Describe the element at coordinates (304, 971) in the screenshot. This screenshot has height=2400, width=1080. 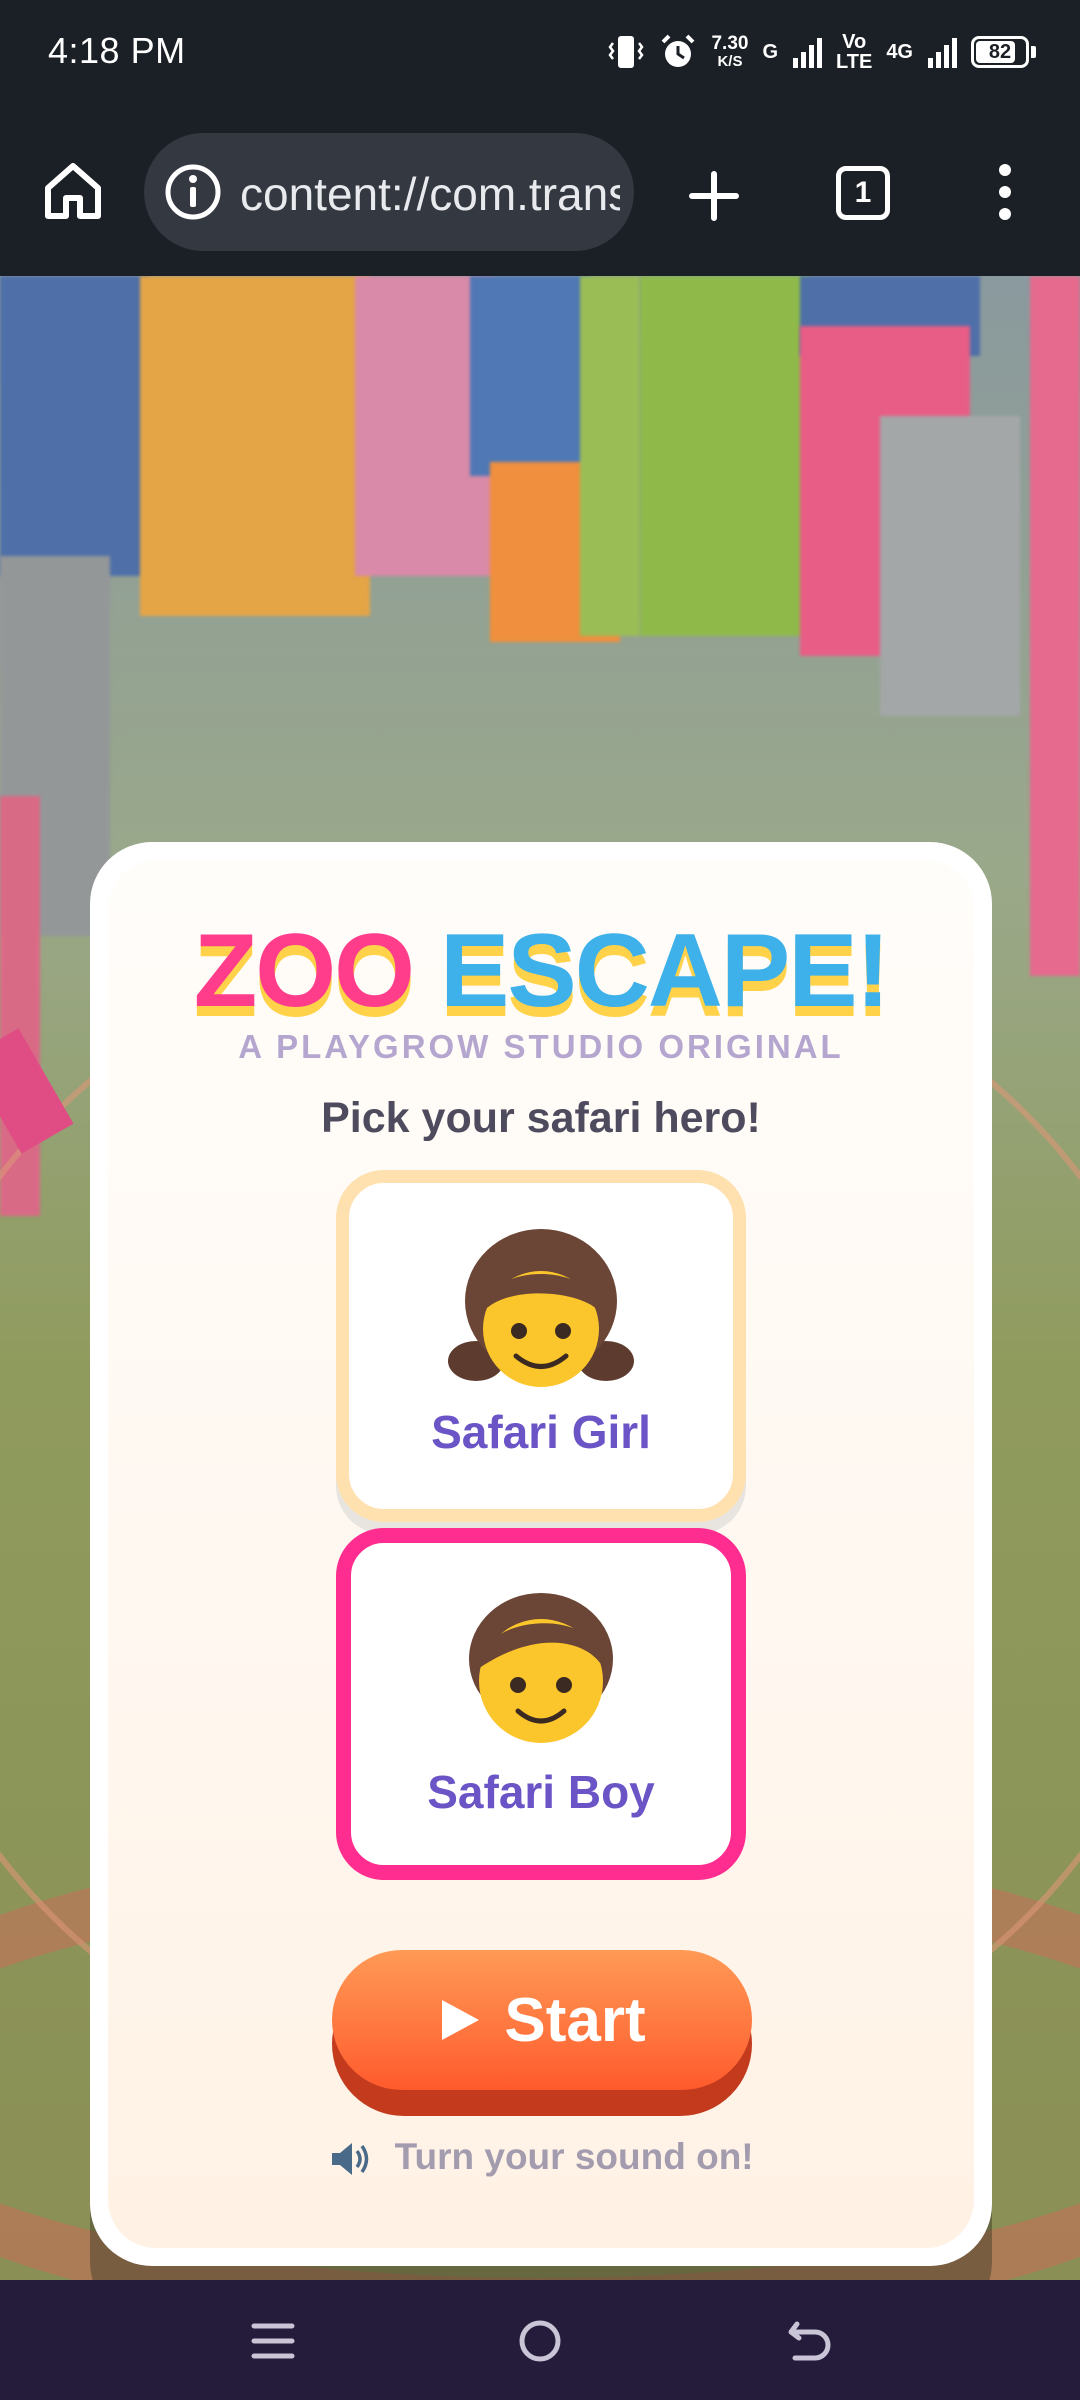
I see `title-zoo: ZOO` at that location.